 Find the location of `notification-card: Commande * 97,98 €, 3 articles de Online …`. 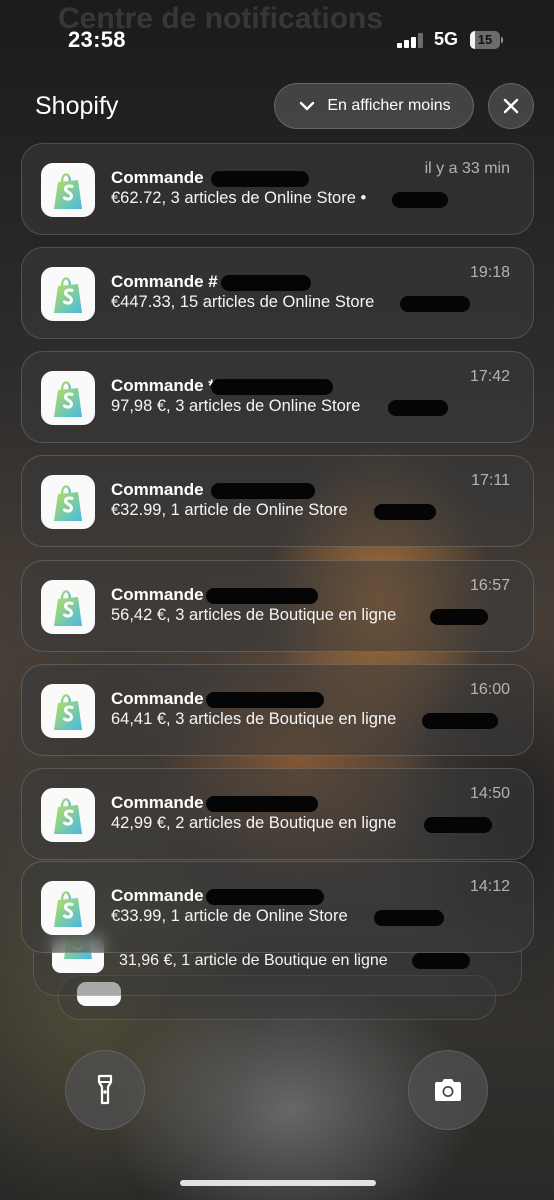

notification-card: Commande * 97,98 €, 3 articles de Online … is located at coordinates (277, 397).